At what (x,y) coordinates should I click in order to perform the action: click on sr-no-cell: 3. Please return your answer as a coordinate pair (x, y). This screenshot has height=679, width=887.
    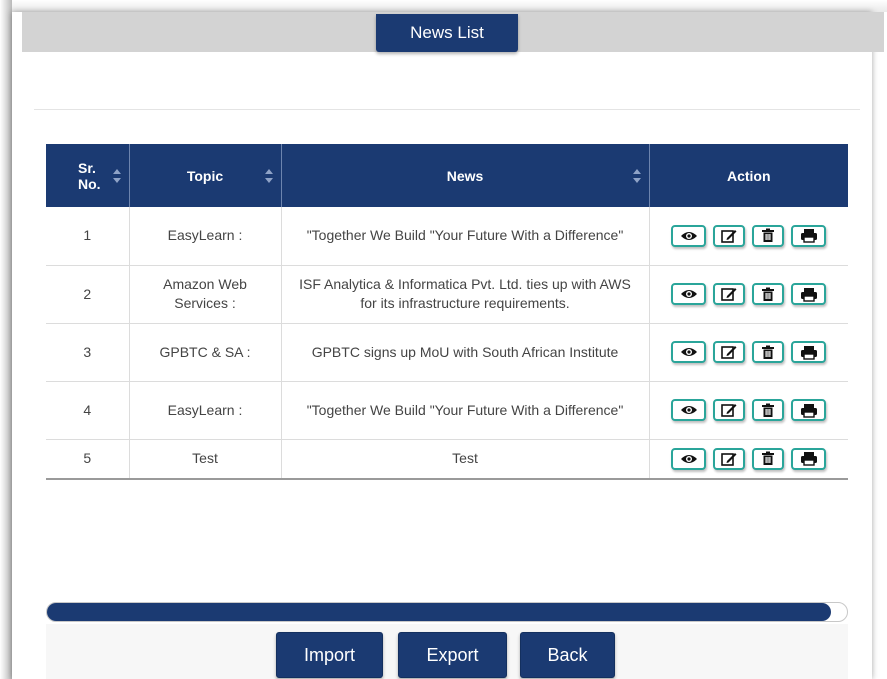
    Looking at the image, I should click on (87, 352).